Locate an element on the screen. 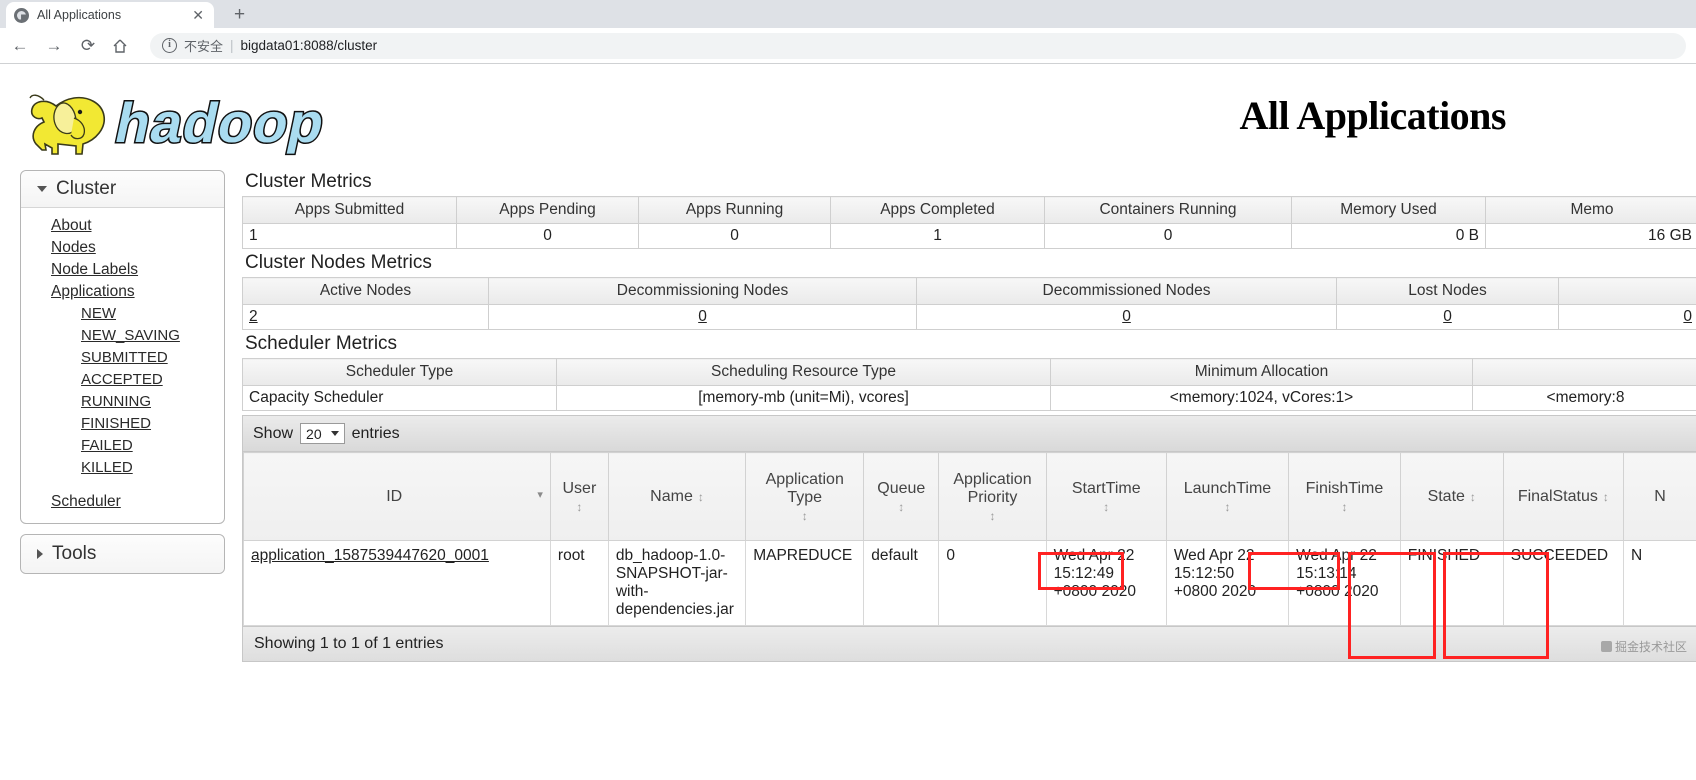  sidebar-state-killed: KILLED is located at coordinates (107, 468).